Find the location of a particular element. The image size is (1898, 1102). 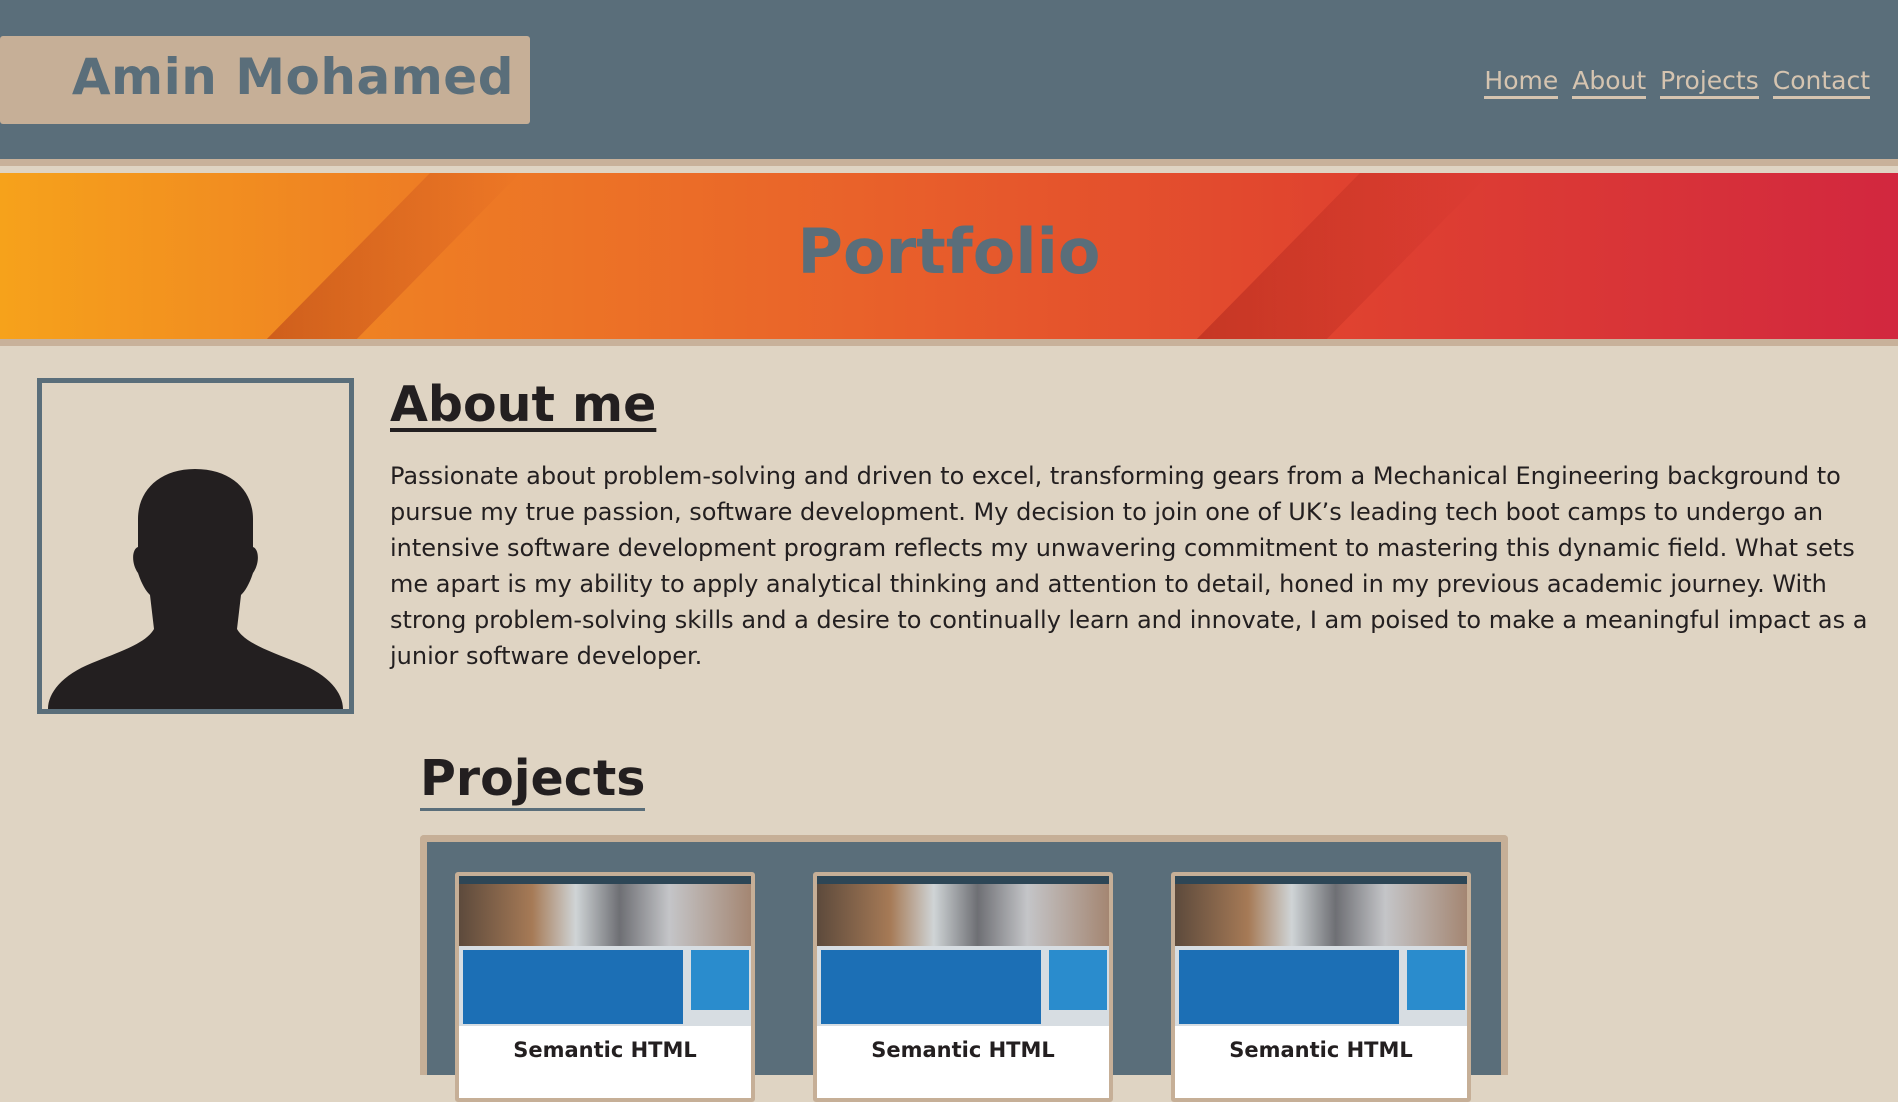

nav-link-home: Home is located at coordinates (1521, 82).